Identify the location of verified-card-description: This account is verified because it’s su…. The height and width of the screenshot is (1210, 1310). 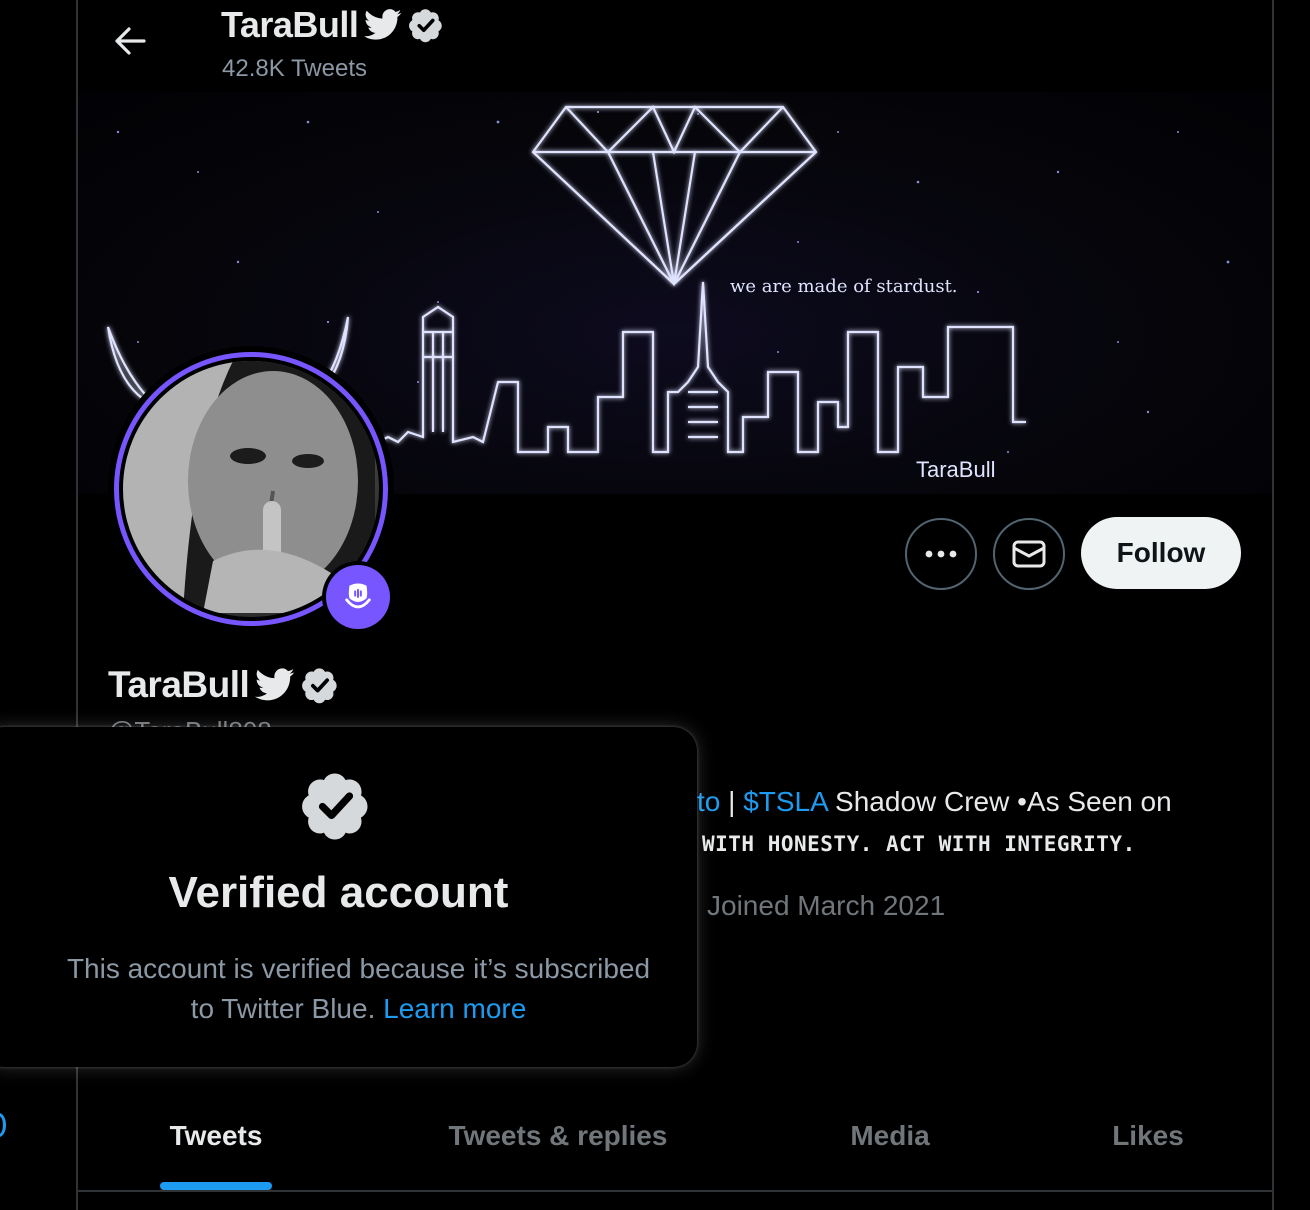
(358, 989).